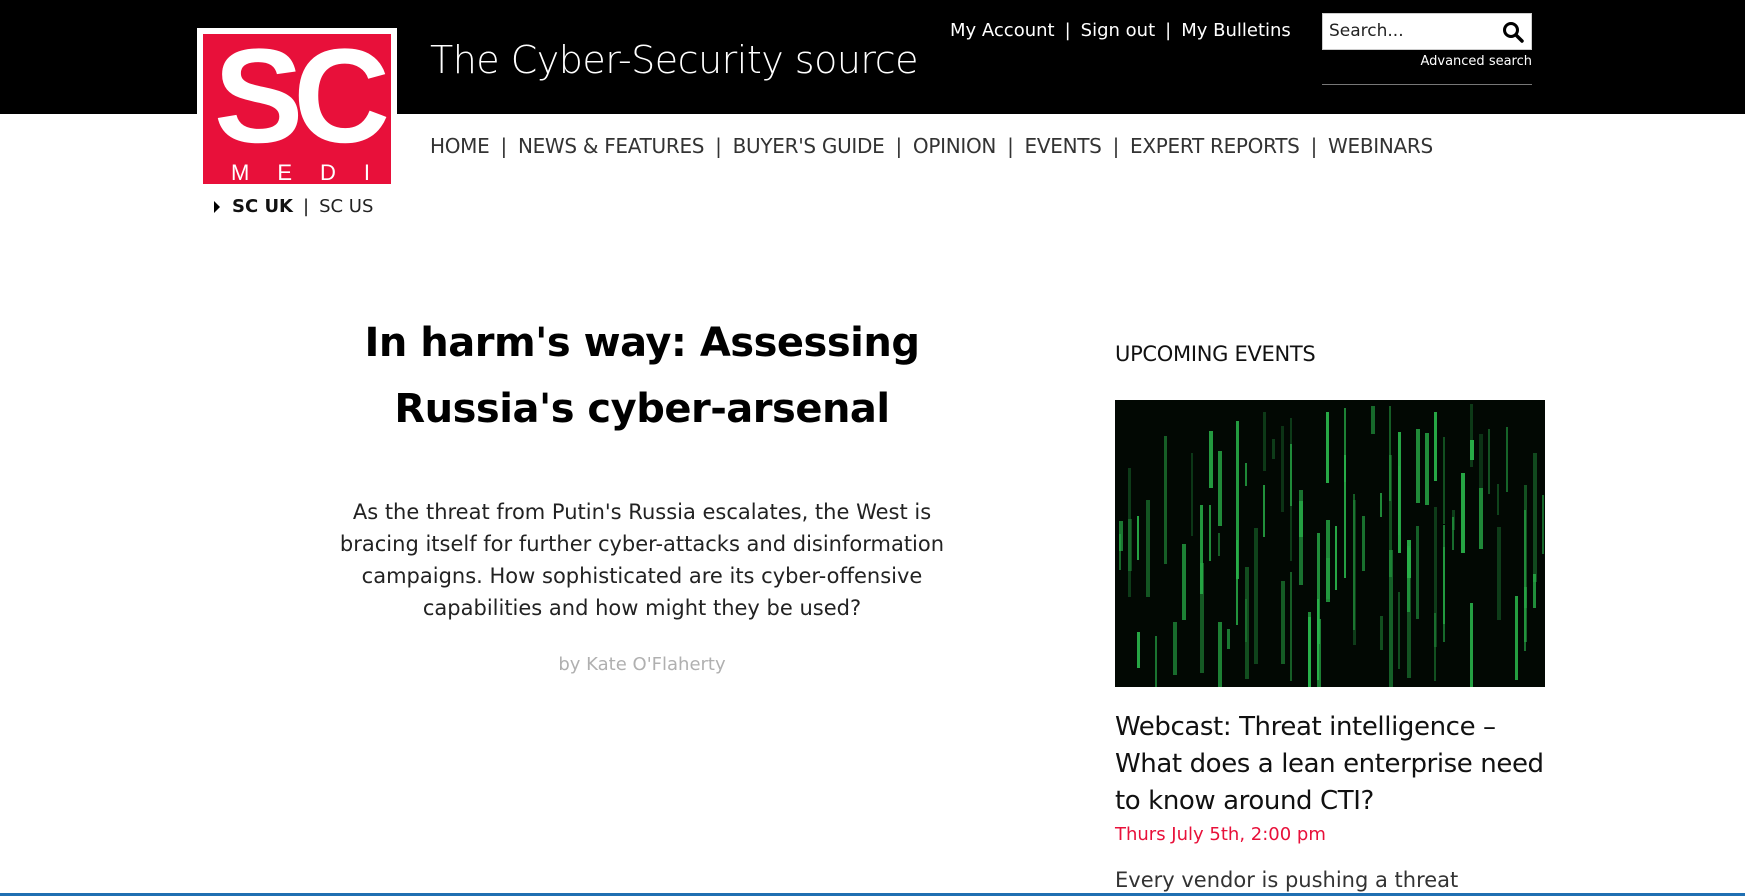 The image size is (1745, 896). What do you see at coordinates (1427, 84) in the screenshot?
I see `divider` at bounding box center [1427, 84].